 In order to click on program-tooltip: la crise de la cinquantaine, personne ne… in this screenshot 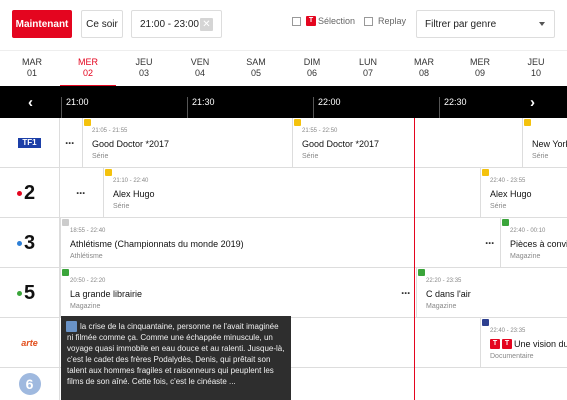, I will do `click(176, 358)`.